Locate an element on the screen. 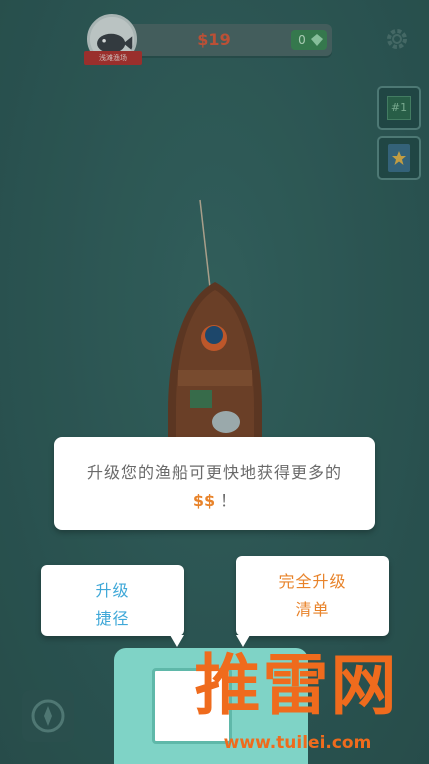  dialog-message-line2: $$ ！ is located at coordinates (214, 499).